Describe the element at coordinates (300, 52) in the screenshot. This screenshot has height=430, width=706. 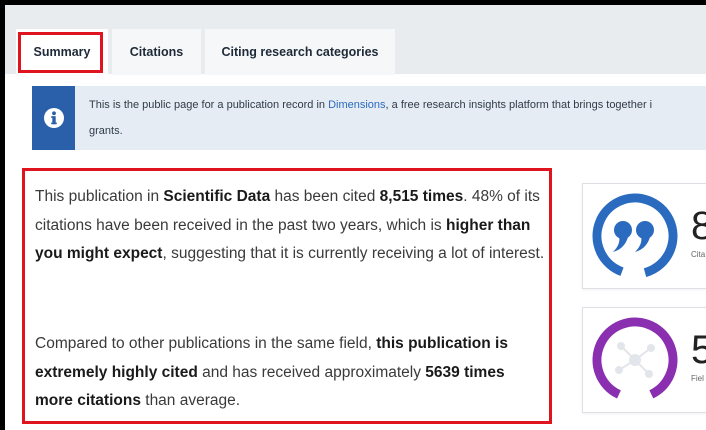
I see `tab-citing-research-categories: Citing research categories` at that location.